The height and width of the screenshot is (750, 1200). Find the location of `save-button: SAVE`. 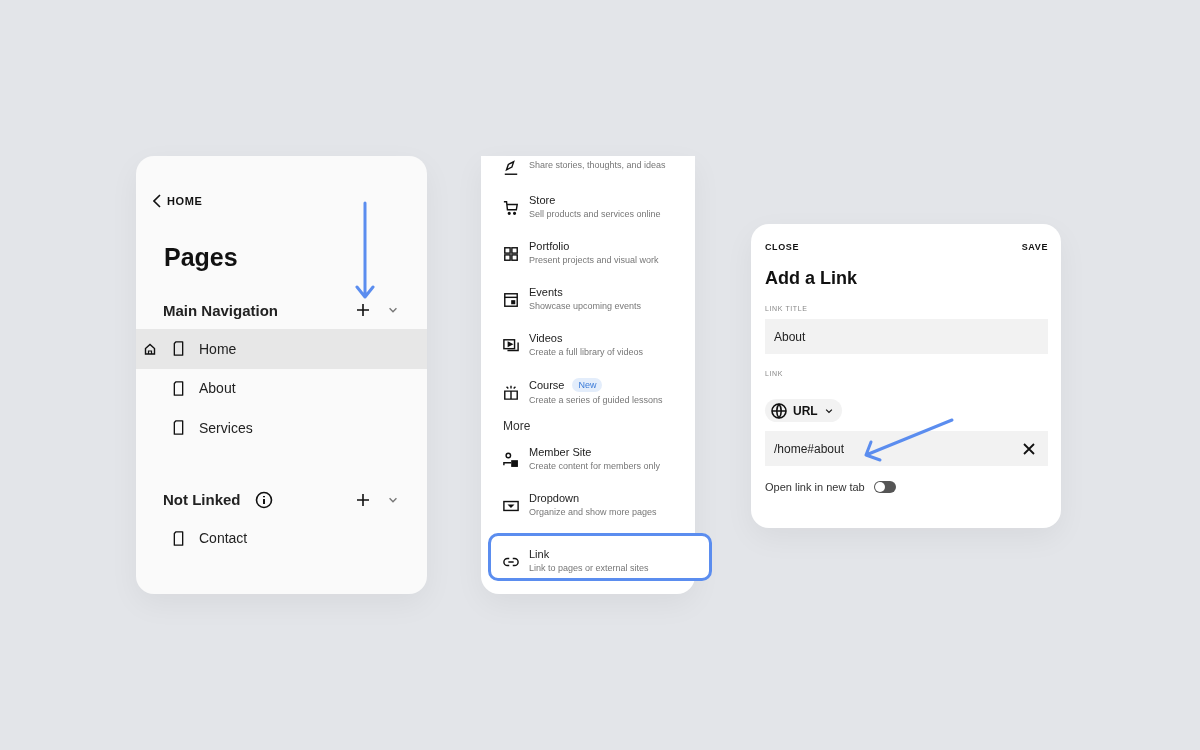

save-button: SAVE is located at coordinates (1034, 247).